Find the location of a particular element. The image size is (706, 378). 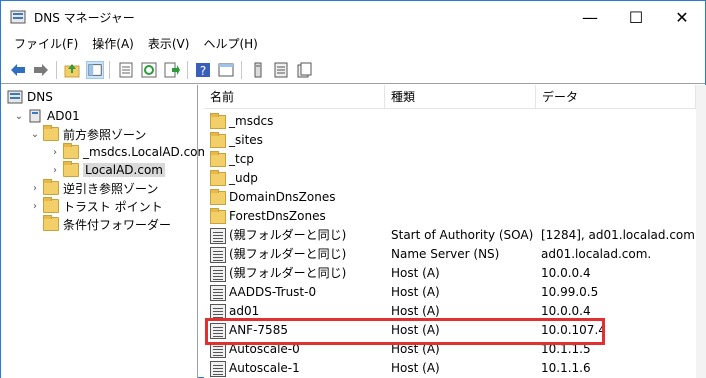

title-bar: DNS マネージャー — ☐ ✕ is located at coordinates (353, 17).